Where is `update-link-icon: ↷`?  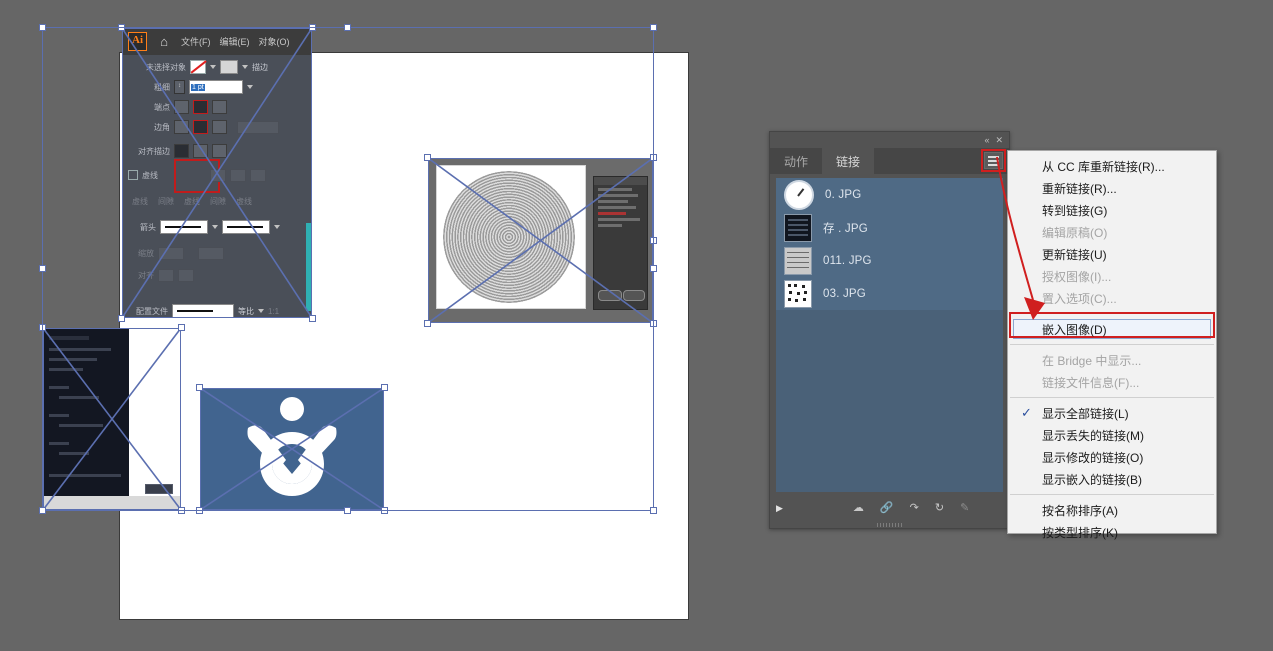 update-link-icon: ↷ is located at coordinates (914, 508).